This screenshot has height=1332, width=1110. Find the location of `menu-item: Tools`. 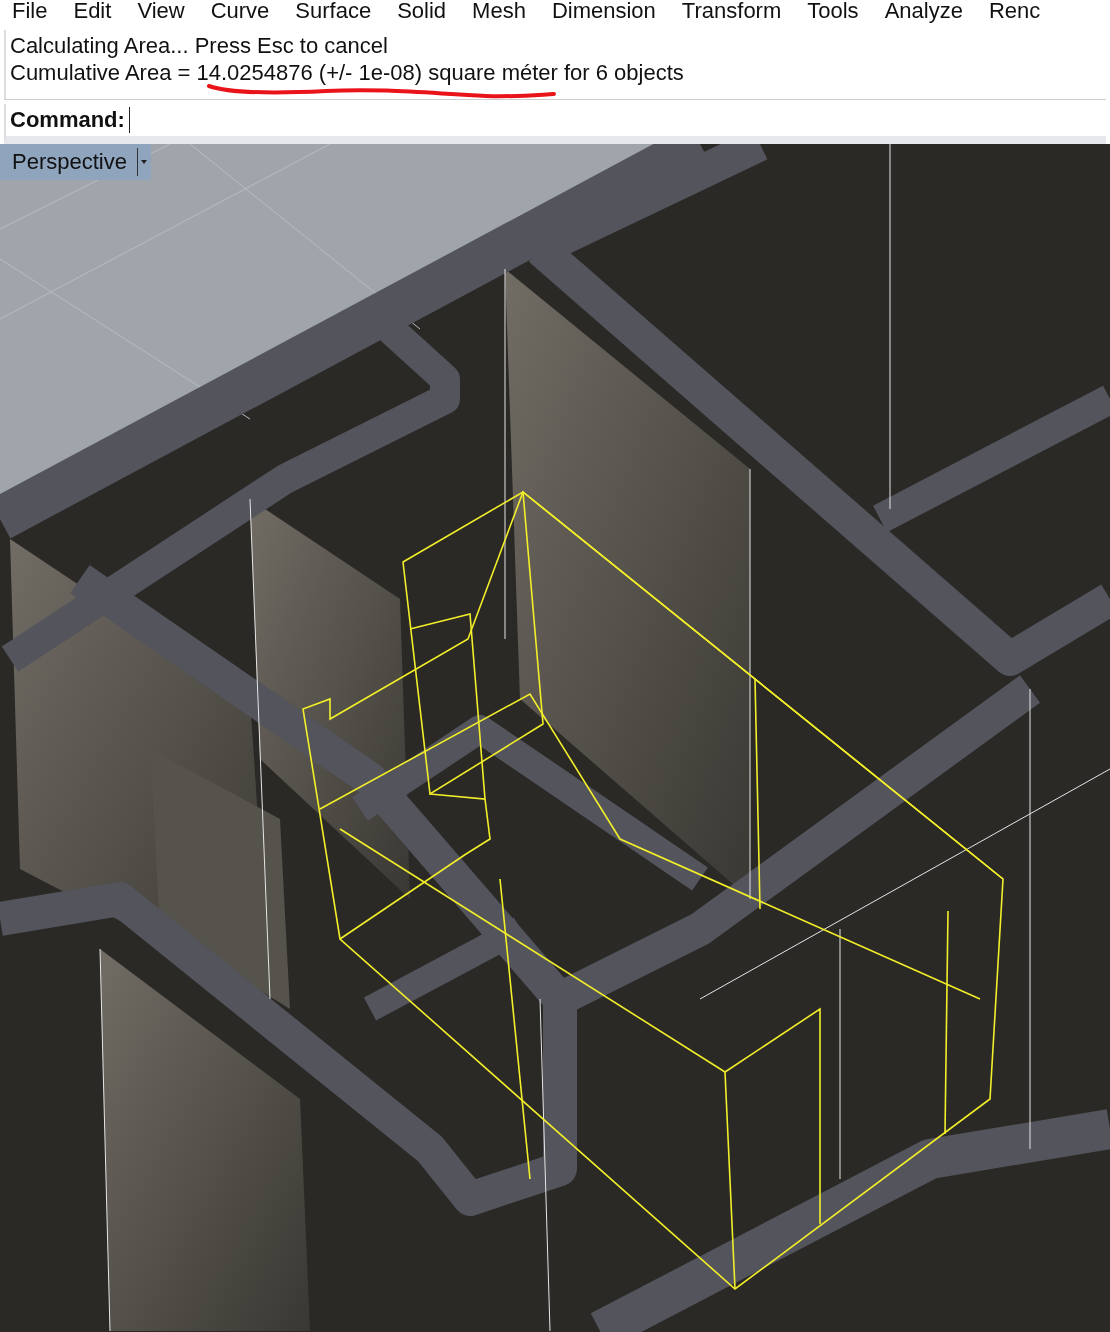

menu-item: Tools is located at coordinates (833, 12).